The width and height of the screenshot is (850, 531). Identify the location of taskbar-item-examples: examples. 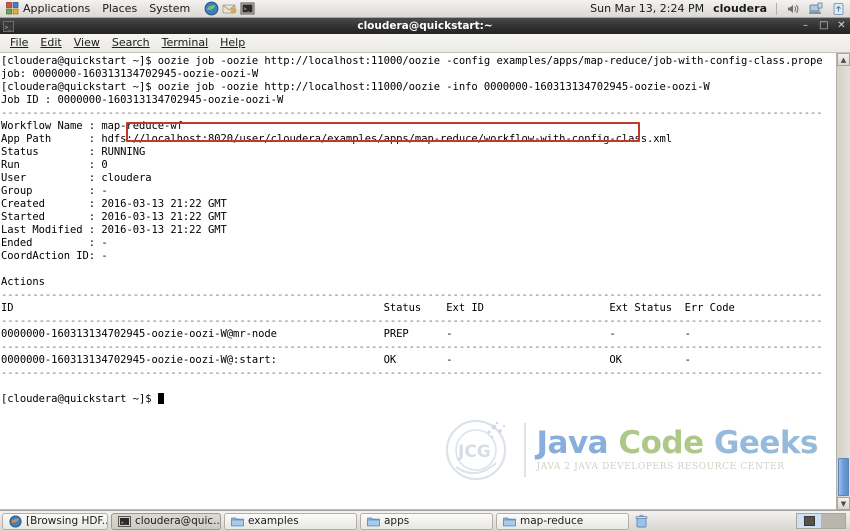
(290, 521).